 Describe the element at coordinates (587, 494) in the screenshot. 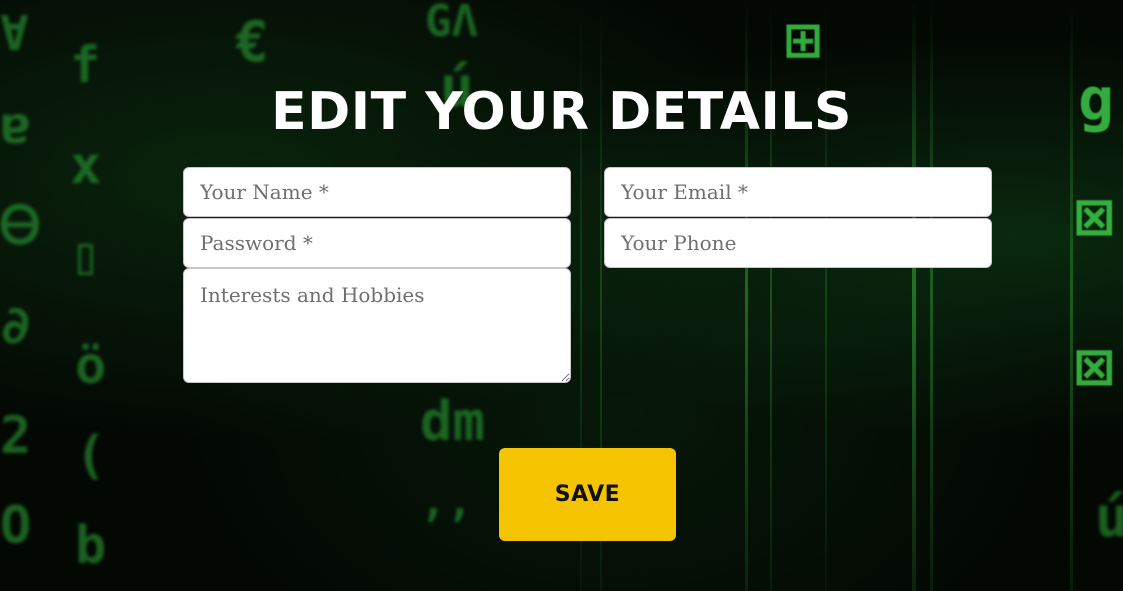

I see `save-button: SAVE` at that location.